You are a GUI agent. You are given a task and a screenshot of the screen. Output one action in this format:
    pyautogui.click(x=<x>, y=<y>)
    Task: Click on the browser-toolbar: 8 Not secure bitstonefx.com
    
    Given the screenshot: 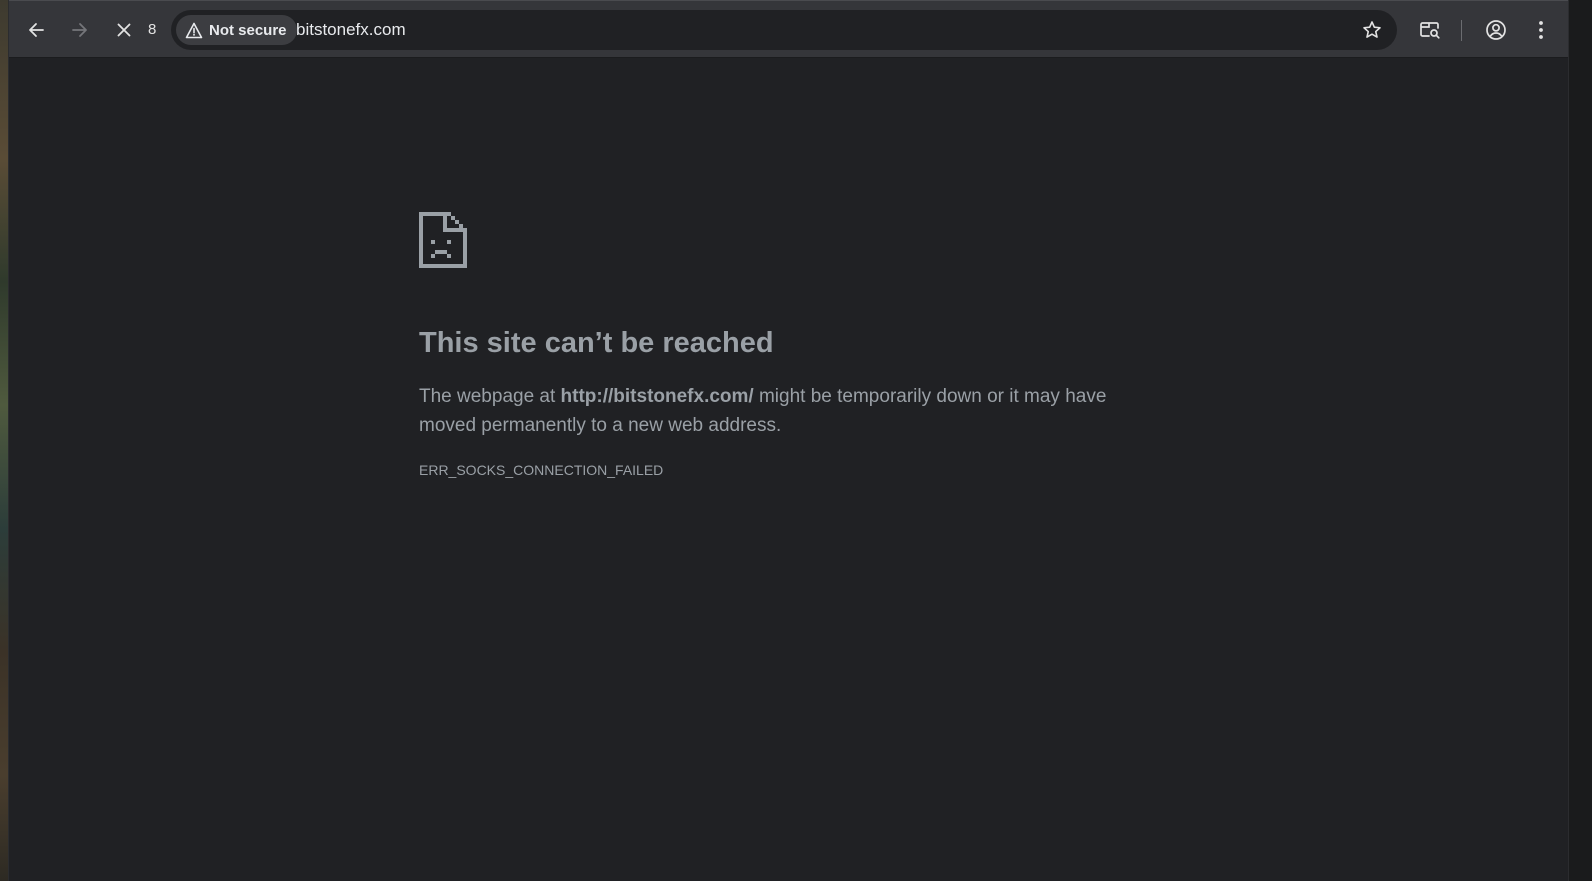 What is the action you would take?
    pyautogui.click(x=788, y=29)
    